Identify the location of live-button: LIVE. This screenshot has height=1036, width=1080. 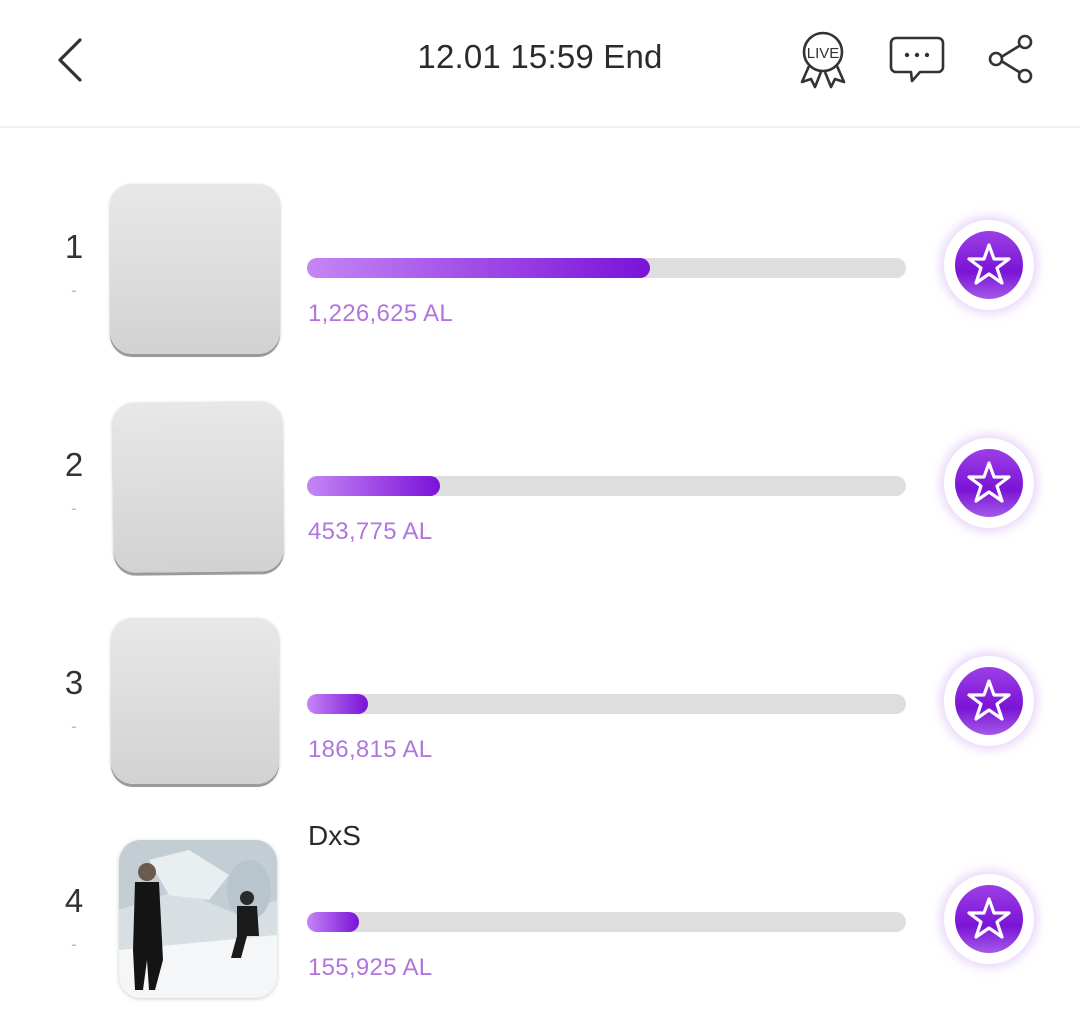
(823, 61).